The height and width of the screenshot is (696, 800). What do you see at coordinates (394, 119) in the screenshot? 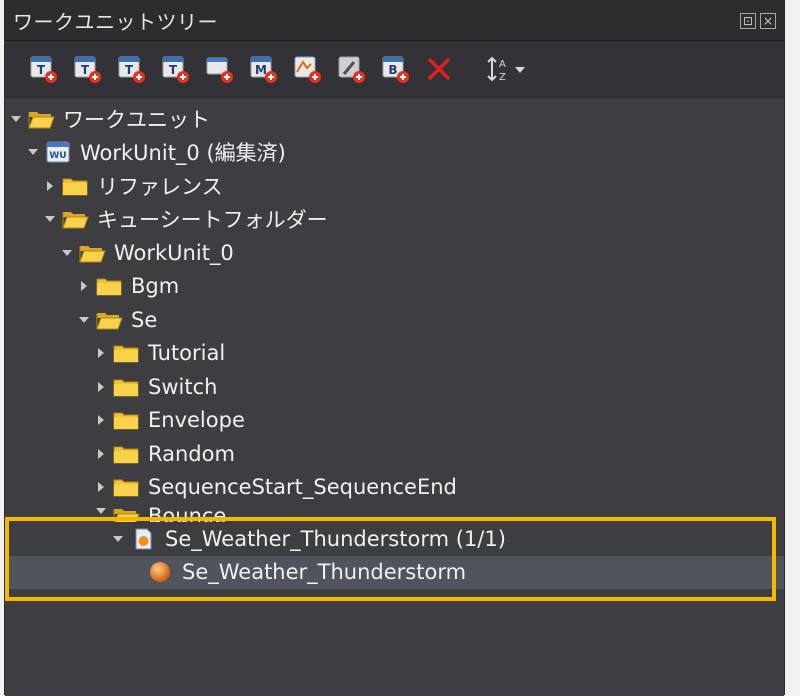
I see `tree-item: ワークユニット` at bounding box center [394, 119].